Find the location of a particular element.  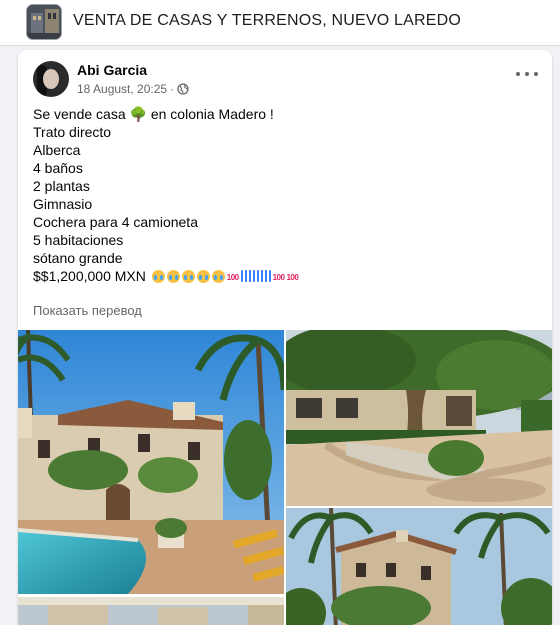

group-thumbnail is located at coordinates (44, 22).